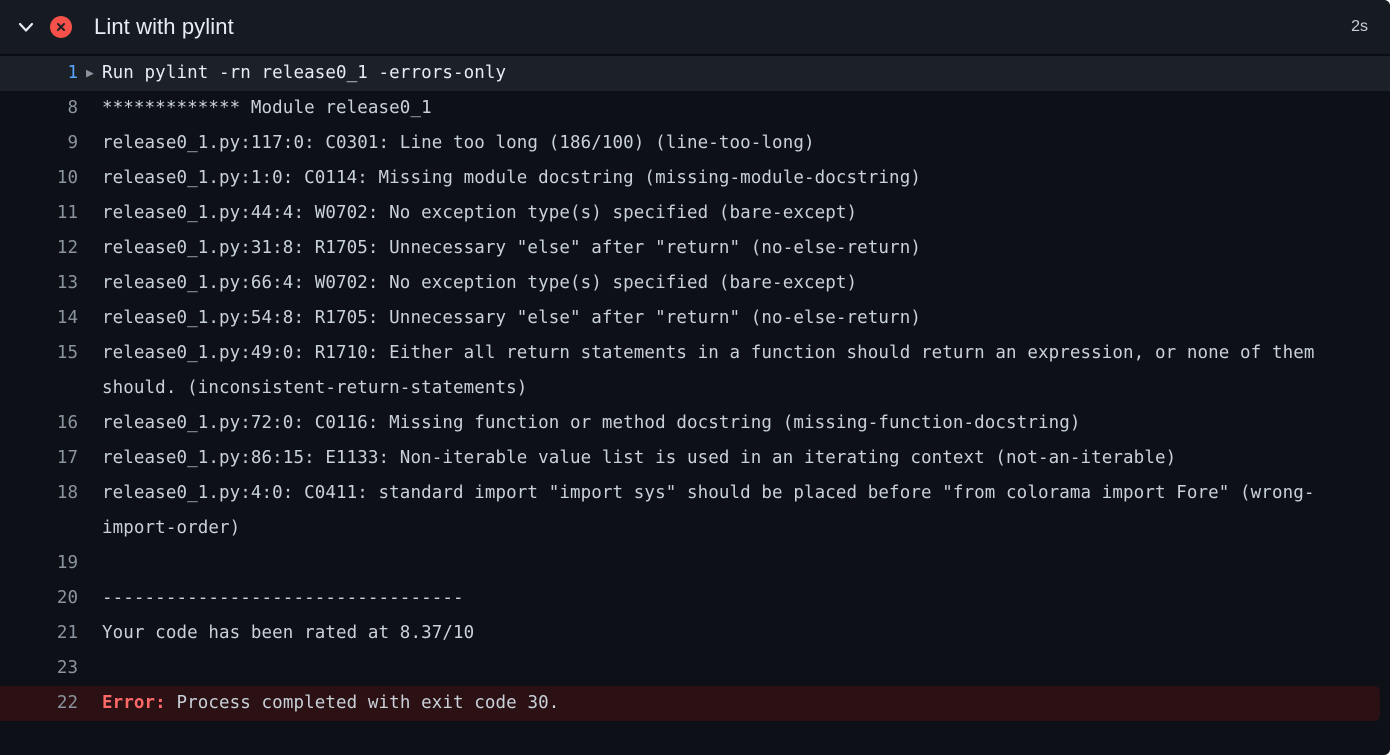 Image resolution: width=1400 pixels, height=755 pixels. What do you see at coordinates (283, 598) in the screenshot?
I see `log-line-content: ----------------------------------` at bounding box center [283, 598].